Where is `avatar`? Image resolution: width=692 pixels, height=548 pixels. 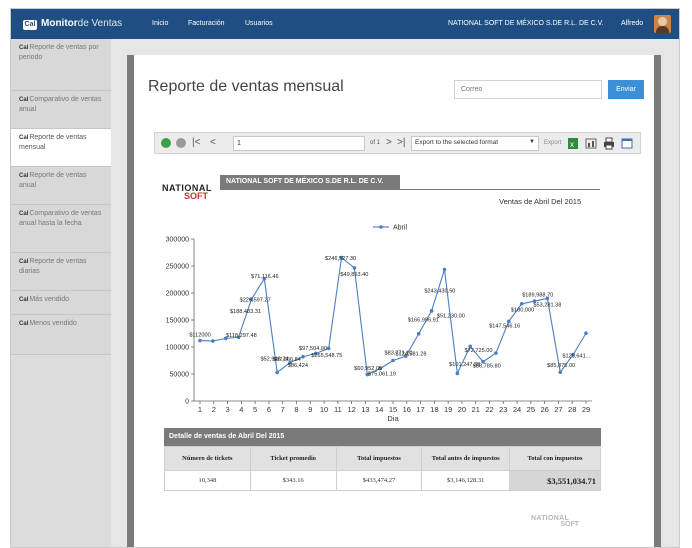 avatar is located at coordinates (662, 24).